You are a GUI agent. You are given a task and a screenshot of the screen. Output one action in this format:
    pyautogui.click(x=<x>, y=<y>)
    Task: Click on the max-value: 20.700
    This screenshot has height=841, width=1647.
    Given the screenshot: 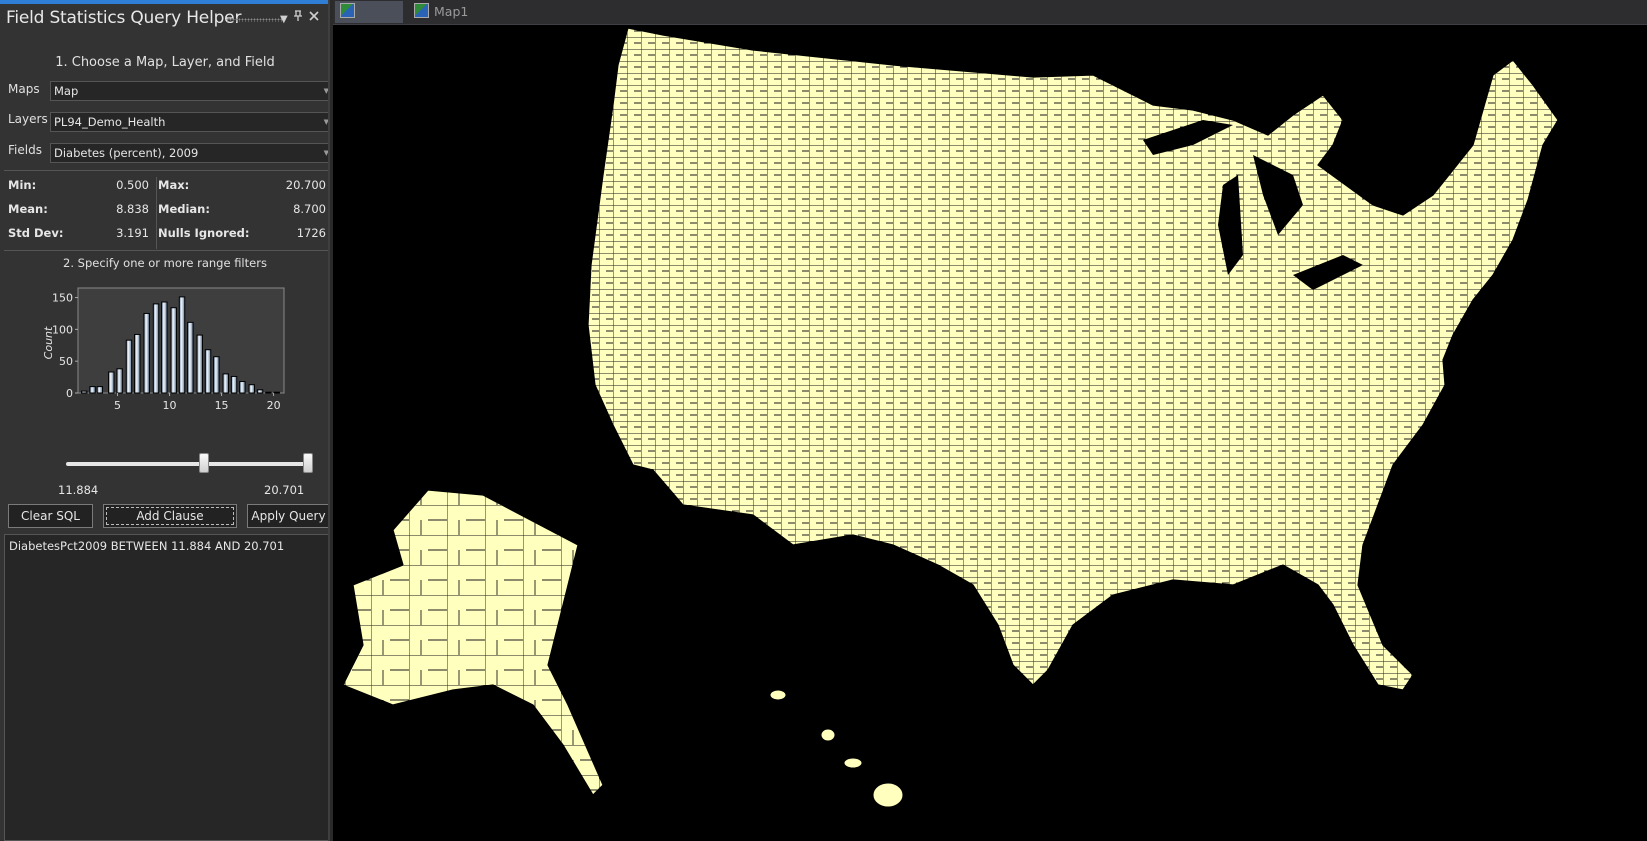 What is the action you would take?
    pyautogui.click(x=305, y=185)
    